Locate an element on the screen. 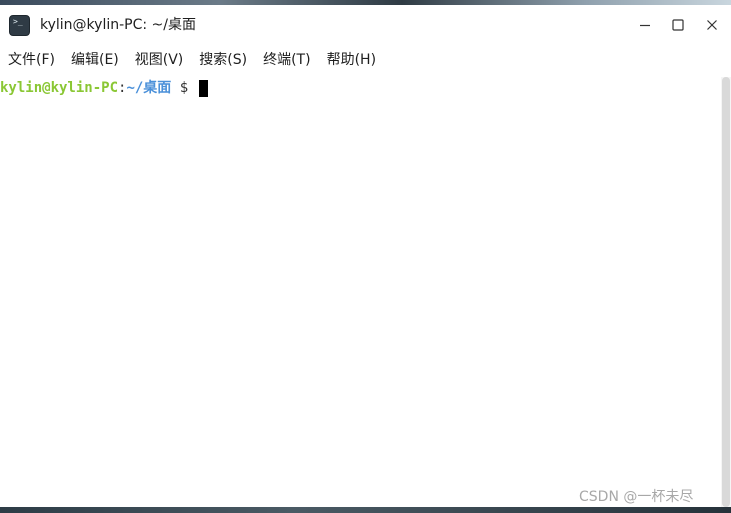 The width and height of the screenshot is (731, 513). title-bar: >_ kylin@kylin-PC: ~/桌面 is located at coordinates (365, 23).